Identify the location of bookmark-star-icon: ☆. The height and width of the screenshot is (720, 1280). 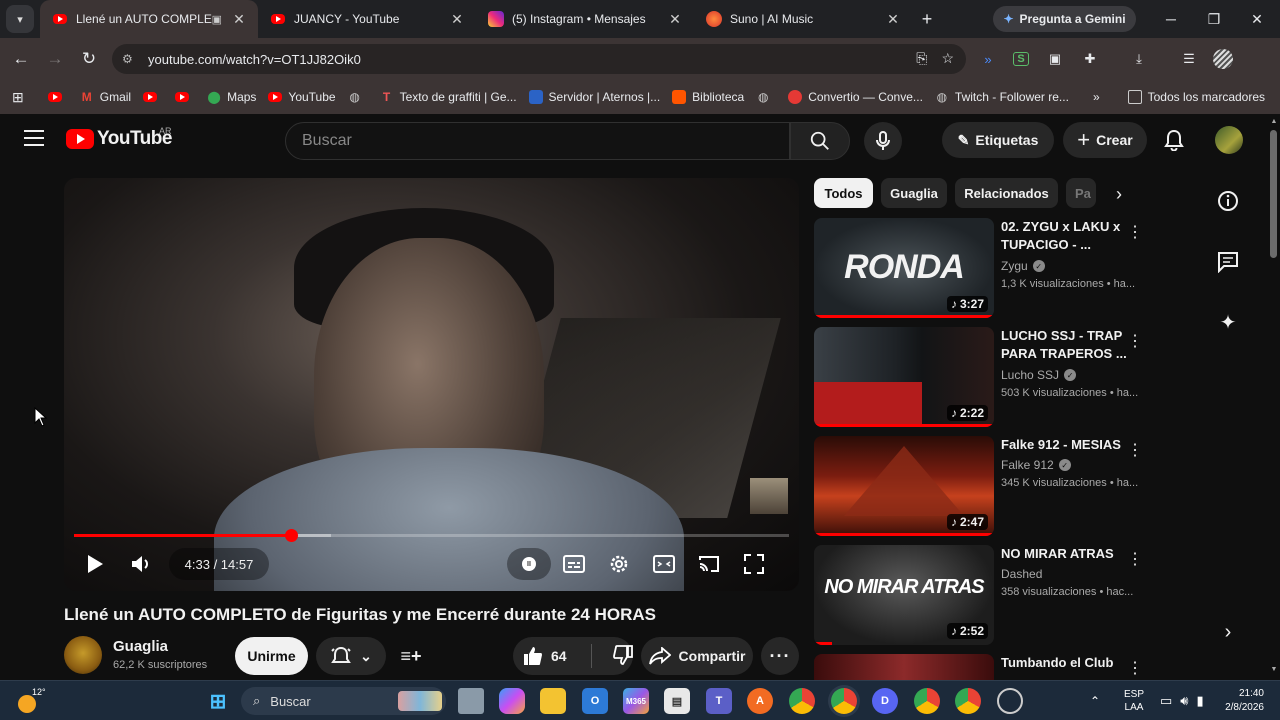
(947, 58).